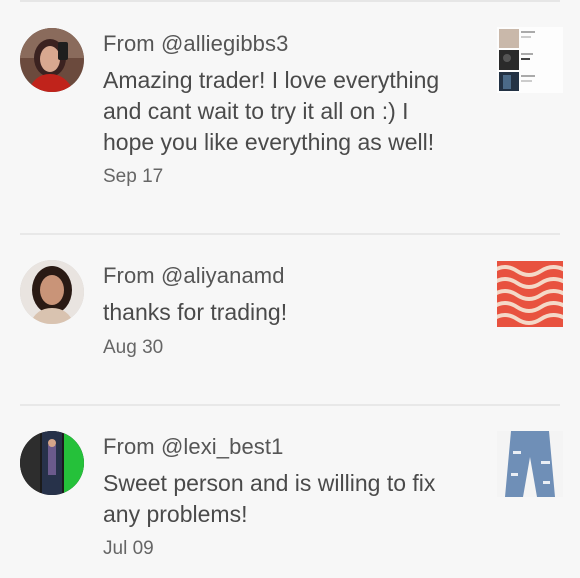 This screenshot has height=578, width=580. What do you see at coordinates (195, 312) in the screenshot?
I see `review-message-line: thanks for trading!` at bounding box center [195, 312].